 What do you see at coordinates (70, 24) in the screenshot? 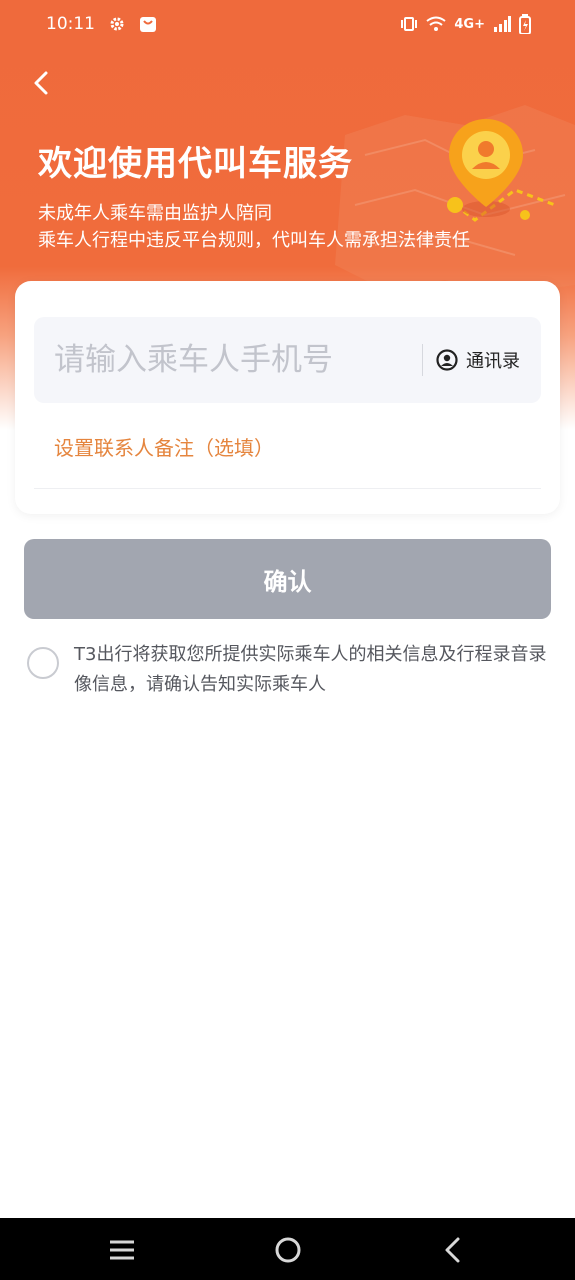
I see `status-time: 10:11` at bounding box center [70, 24].